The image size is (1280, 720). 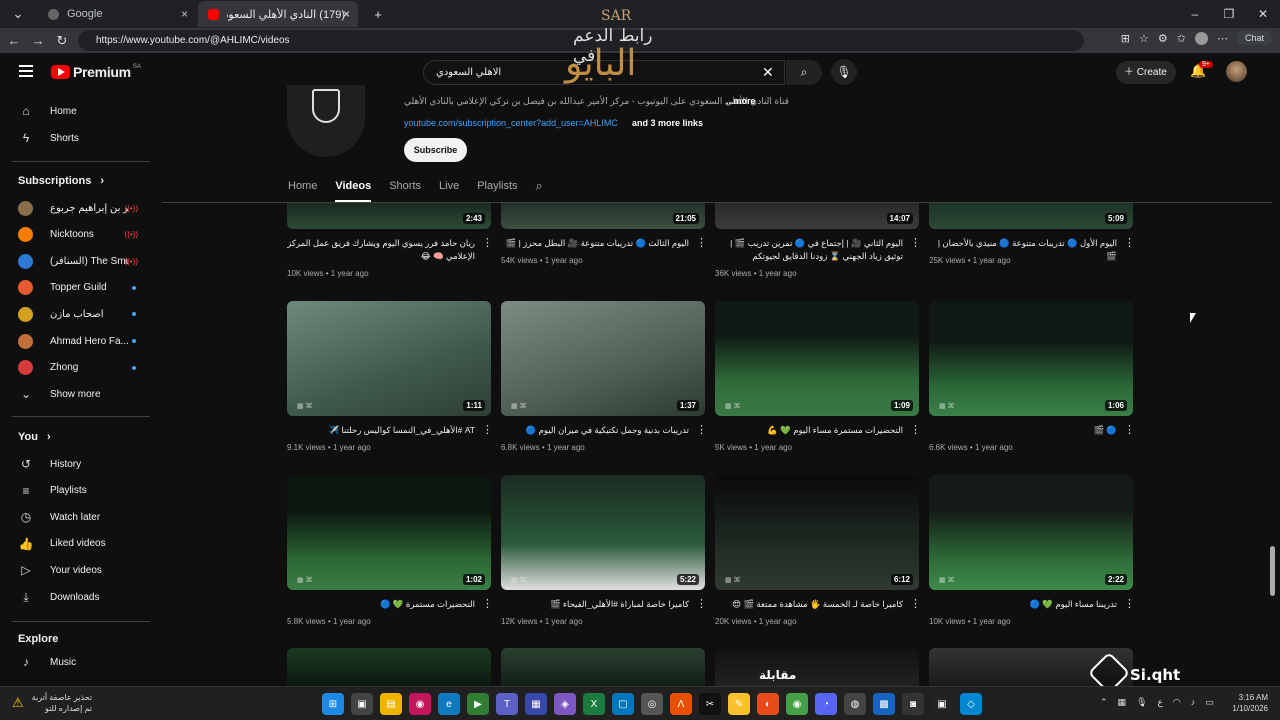 I want to click on video-thumbnail: مقابلة, so click(x=817, y=667).